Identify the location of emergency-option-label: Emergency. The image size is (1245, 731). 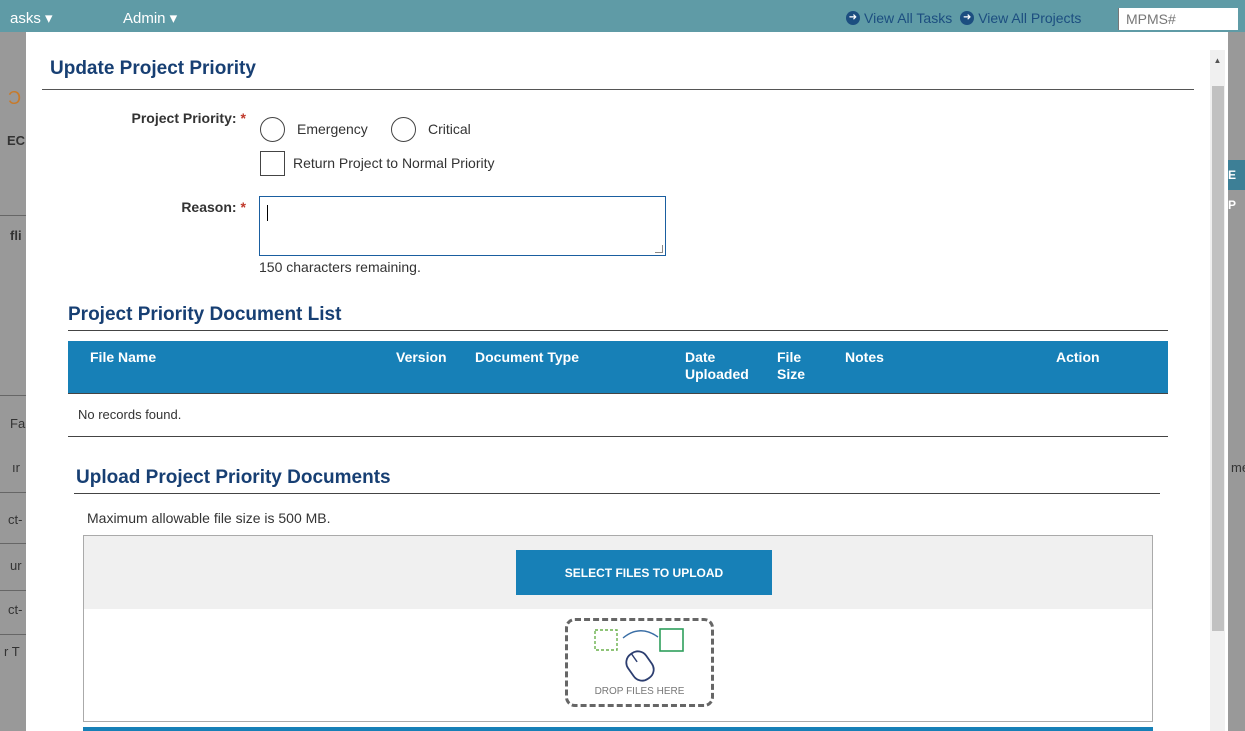
(332, 129).